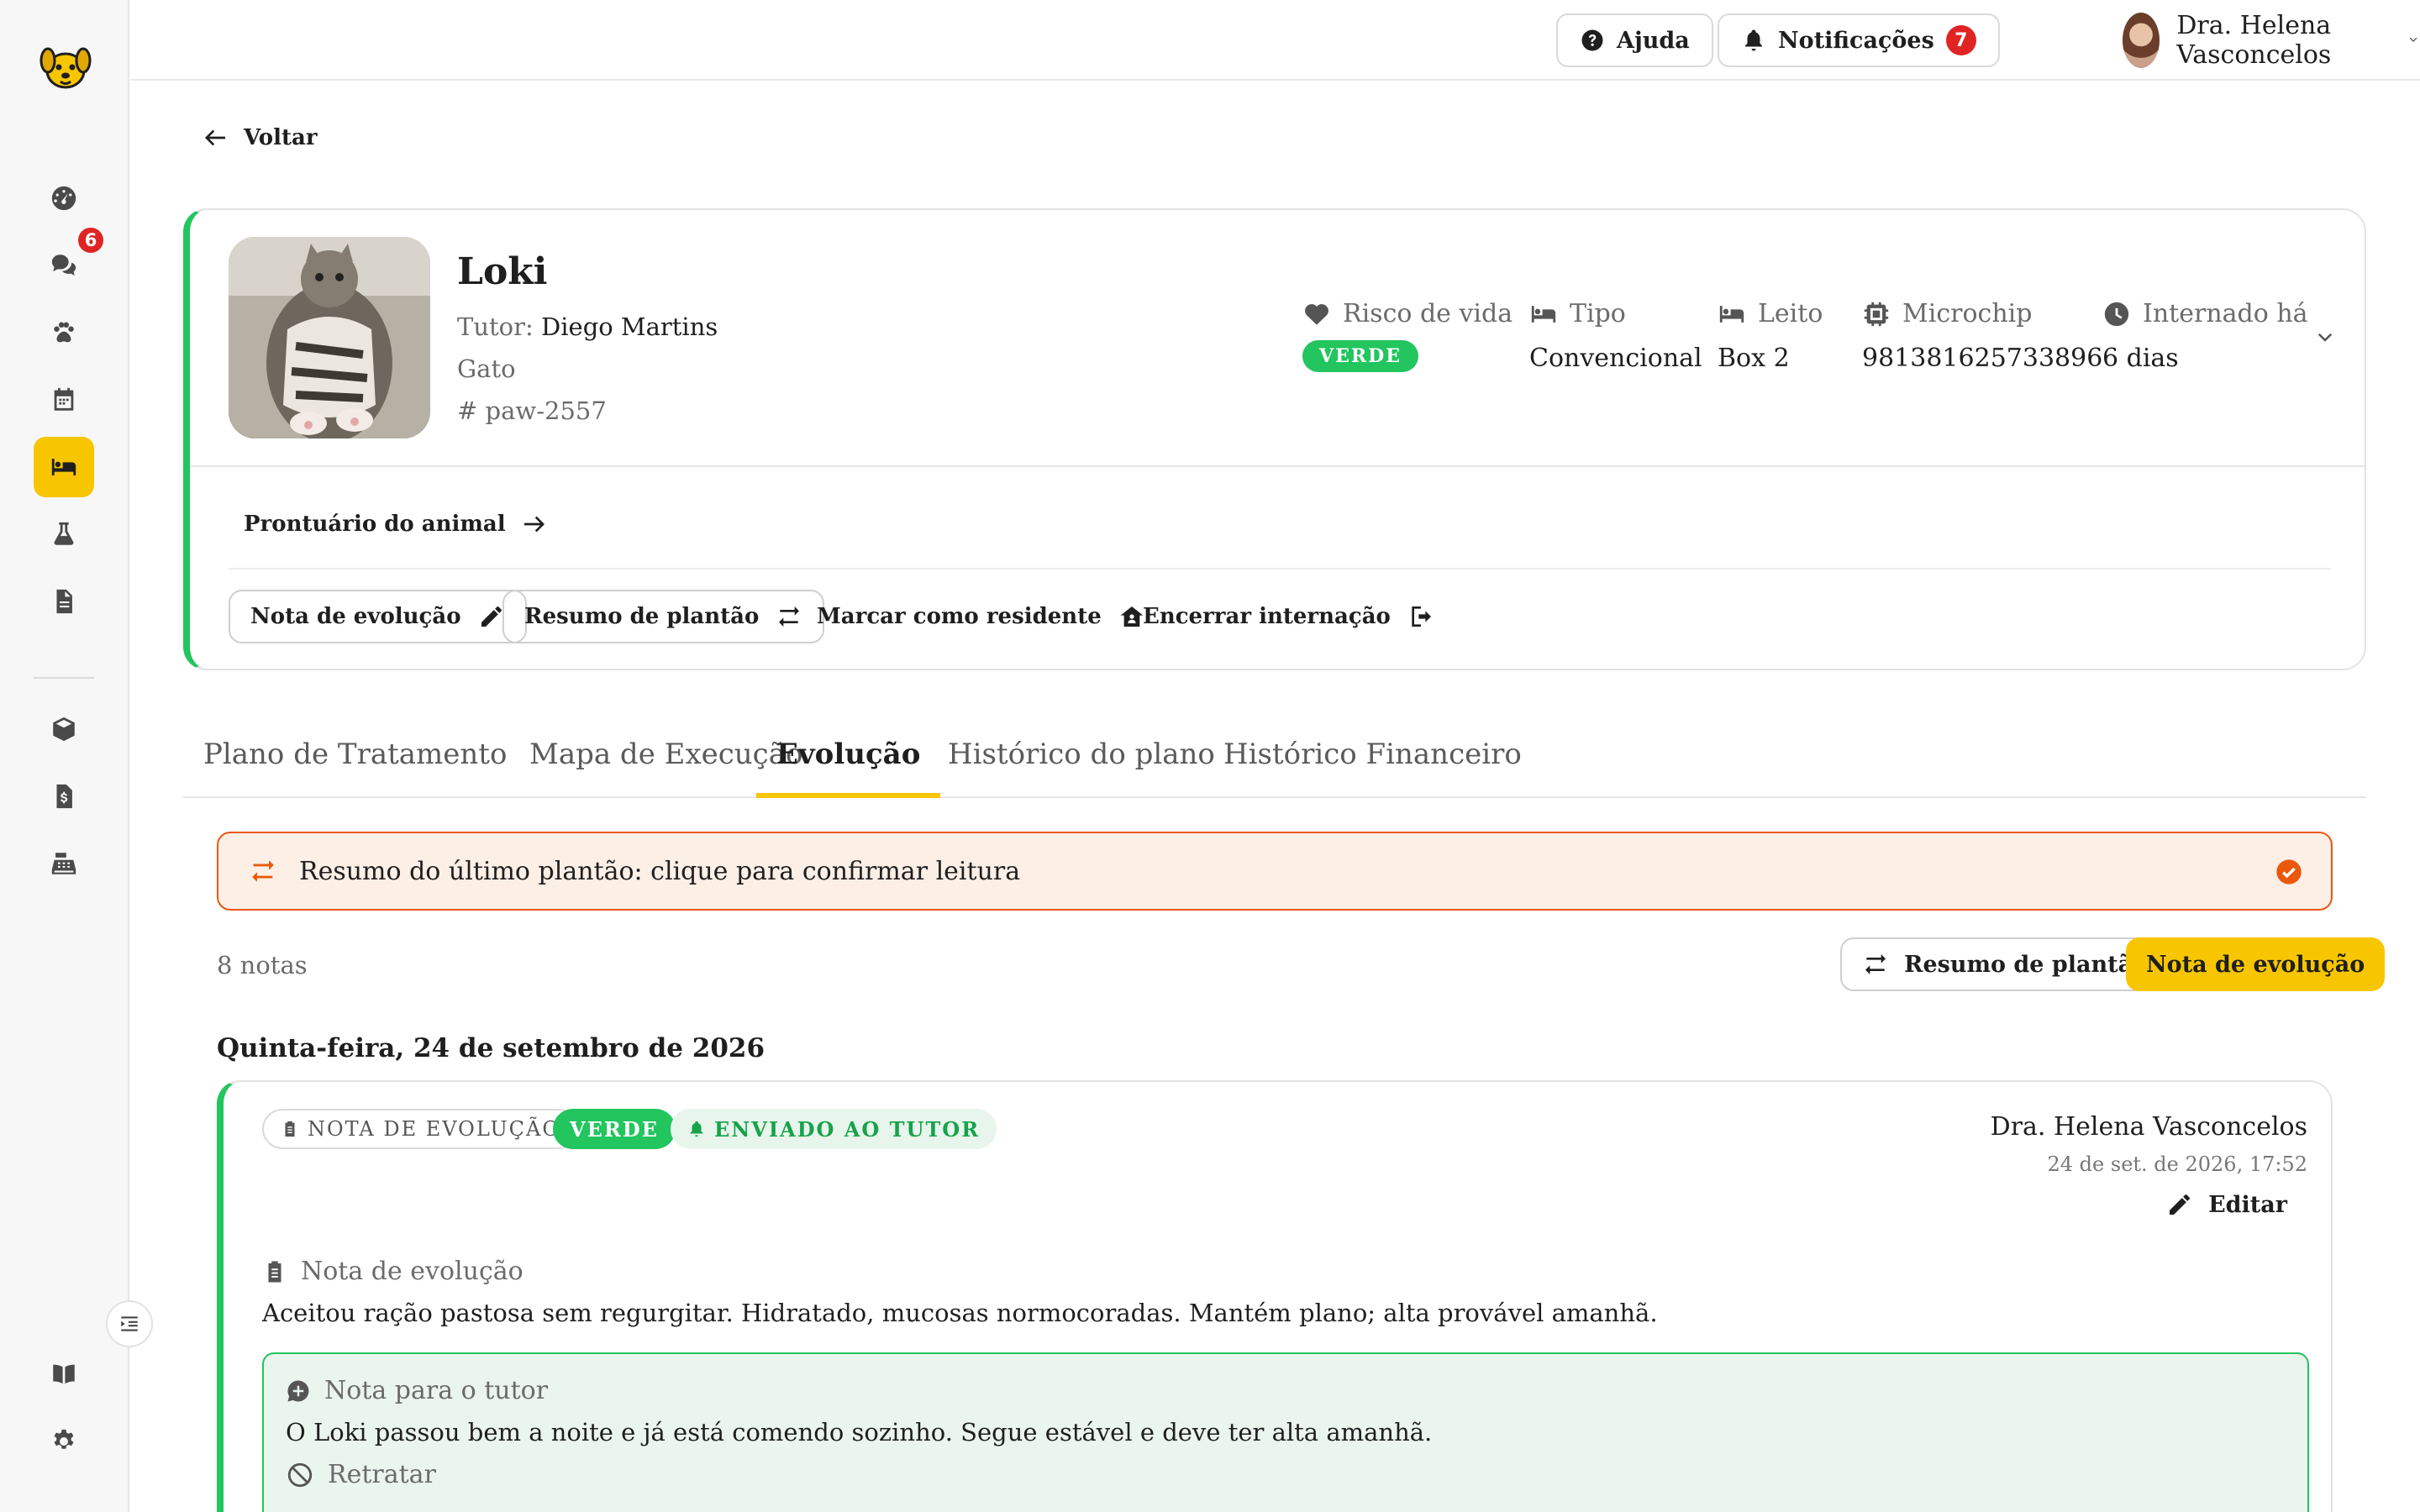  I want to click on indent-list-icon, so click(129, 1323).